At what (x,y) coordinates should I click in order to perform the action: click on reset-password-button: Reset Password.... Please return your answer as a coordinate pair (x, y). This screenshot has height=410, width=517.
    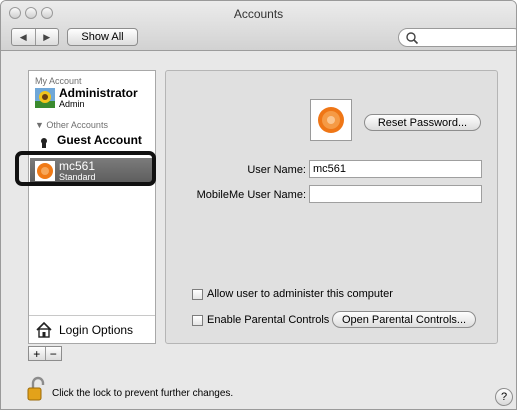
    Looking at the image, I should click on (422, 122).